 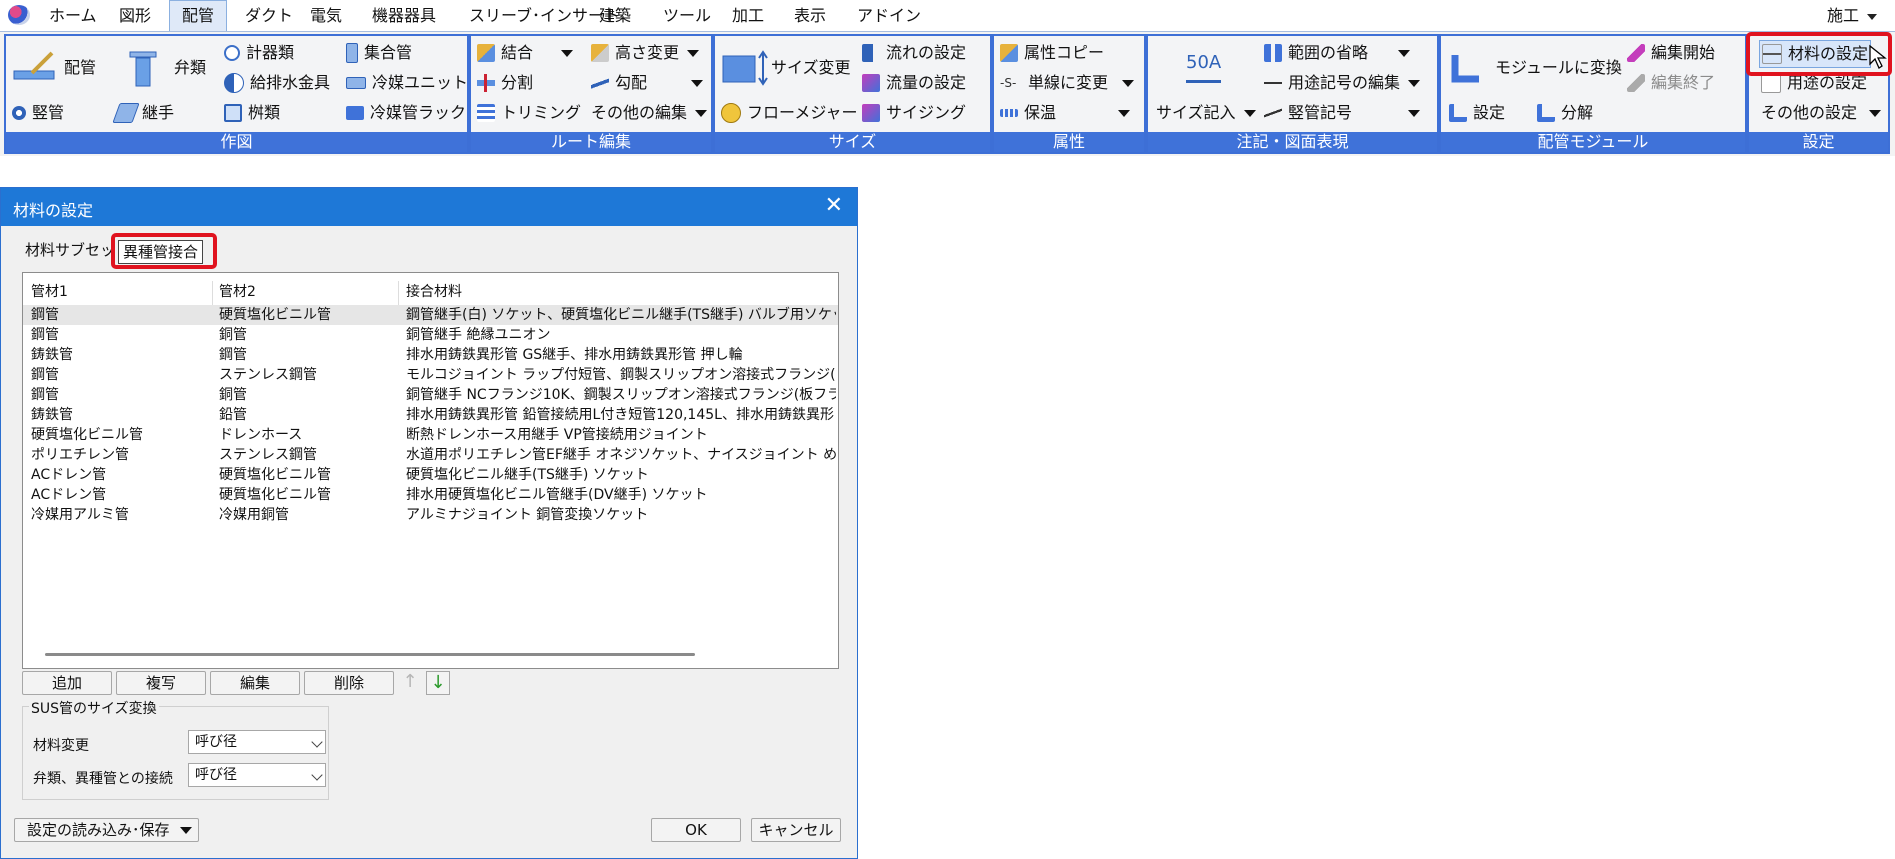 I want to click on ryuryo-label: 流量の設定, so click(x=926, y=82).